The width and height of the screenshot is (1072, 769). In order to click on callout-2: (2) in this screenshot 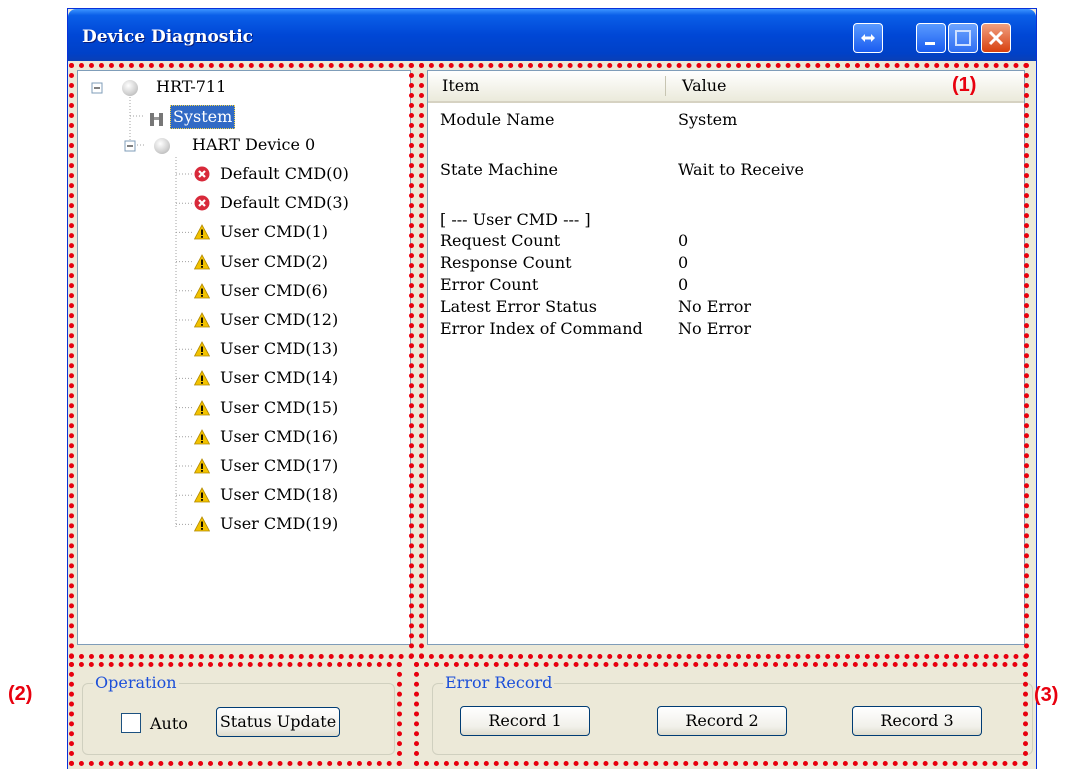, I will do `click(20, 694)`.